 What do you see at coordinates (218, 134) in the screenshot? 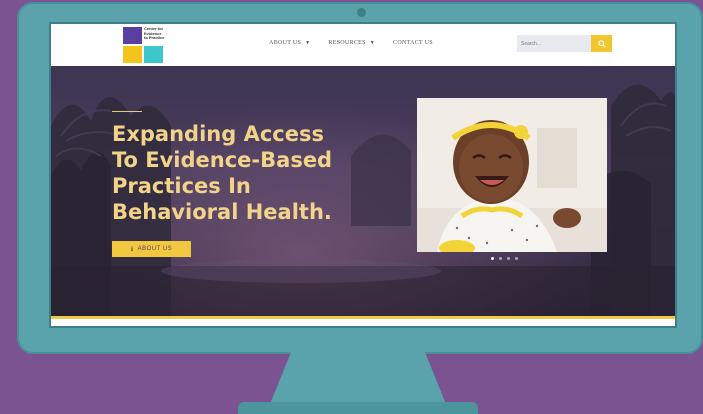
I see `hero-title-line: Expanding Access` at bounding box center [218, 134].